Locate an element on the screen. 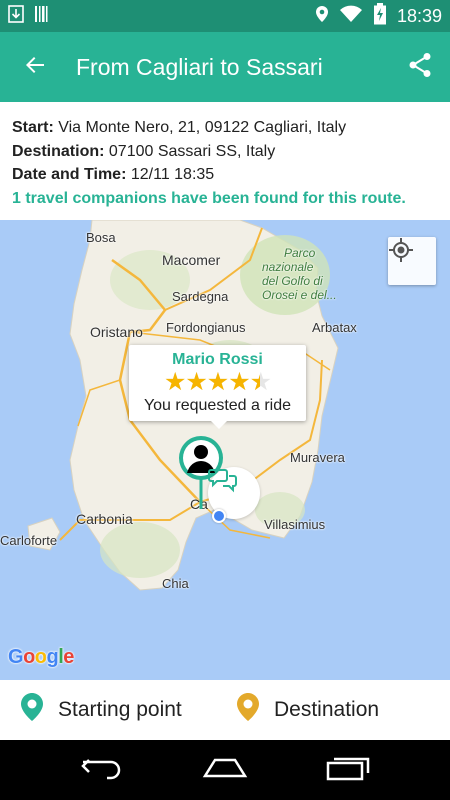 The image size is (450, 800). wifi-icon is located at coordinates (351, 16).